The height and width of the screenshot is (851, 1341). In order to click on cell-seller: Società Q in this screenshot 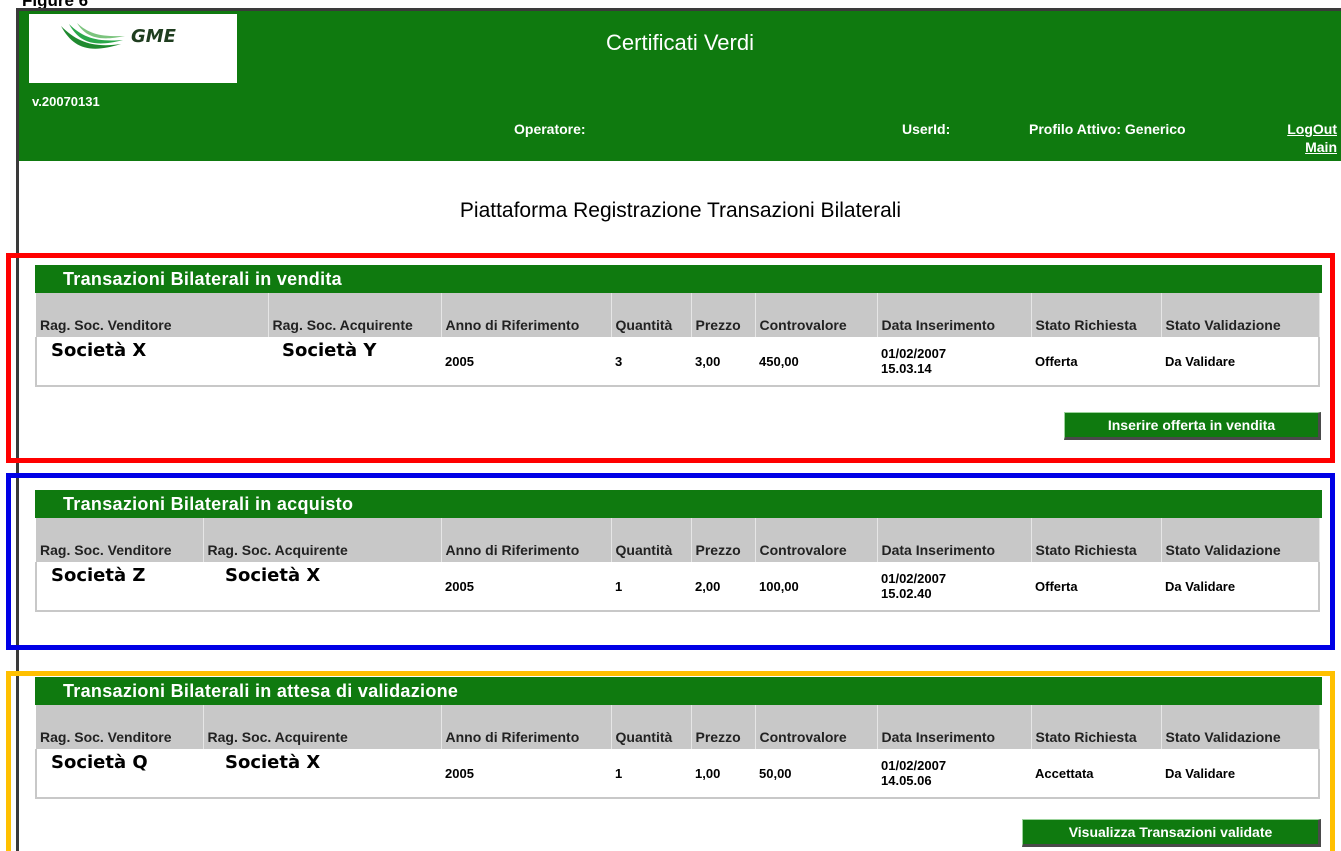, I will do `click(119, 774)`.